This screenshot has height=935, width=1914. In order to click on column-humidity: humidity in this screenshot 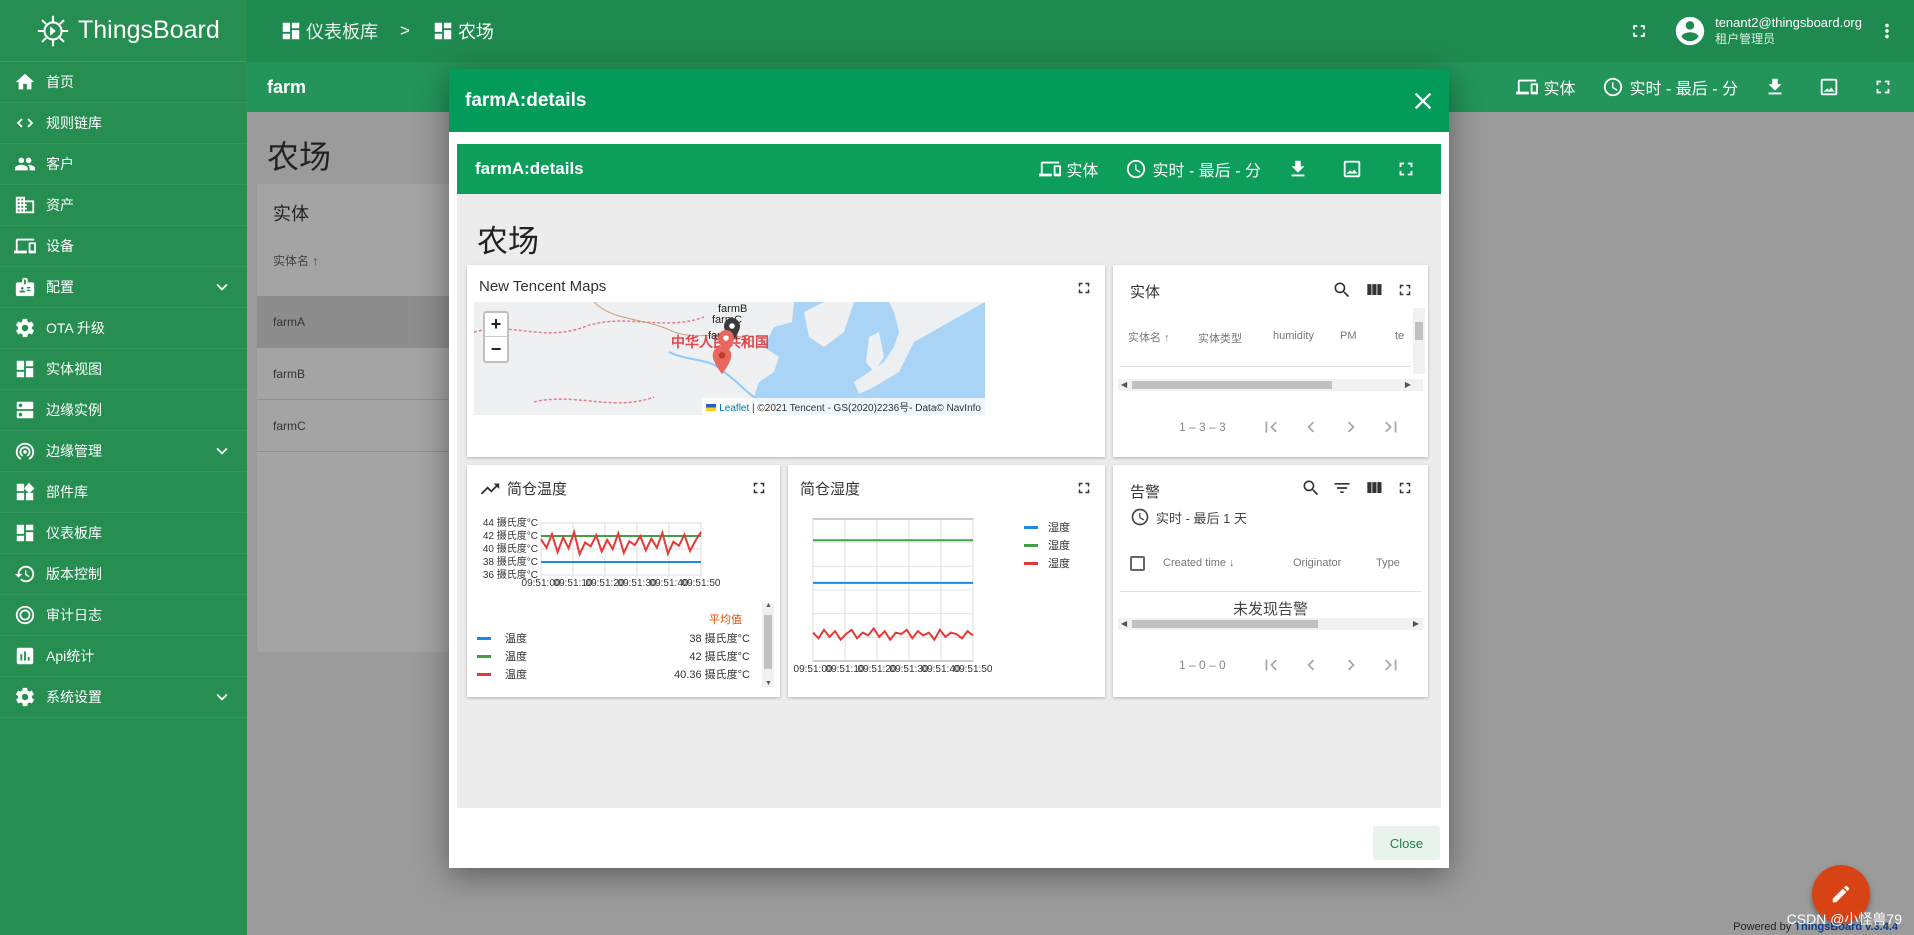, I will do `click(1293, 336)`.